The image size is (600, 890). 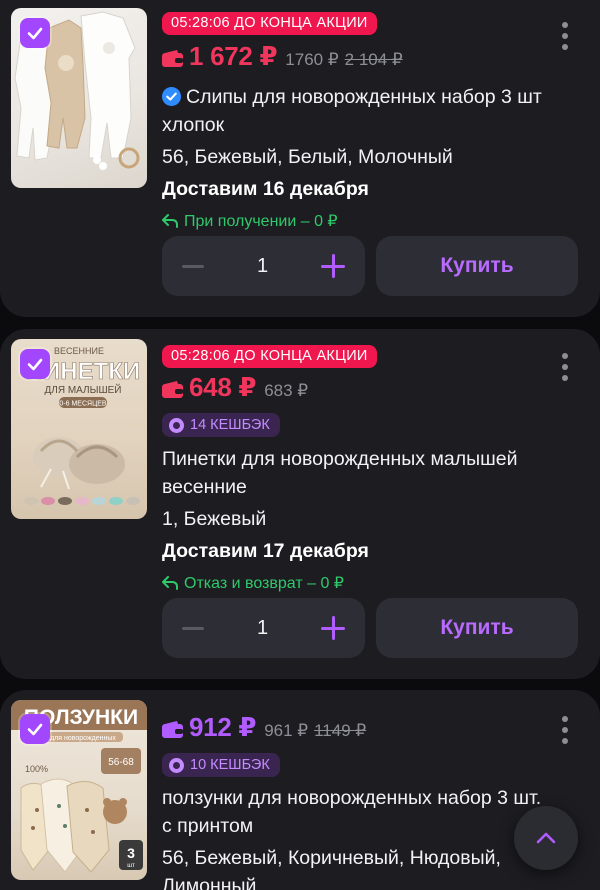 I want to click on price-without-discount: 1760 ₽, so click(x=312, y=59).